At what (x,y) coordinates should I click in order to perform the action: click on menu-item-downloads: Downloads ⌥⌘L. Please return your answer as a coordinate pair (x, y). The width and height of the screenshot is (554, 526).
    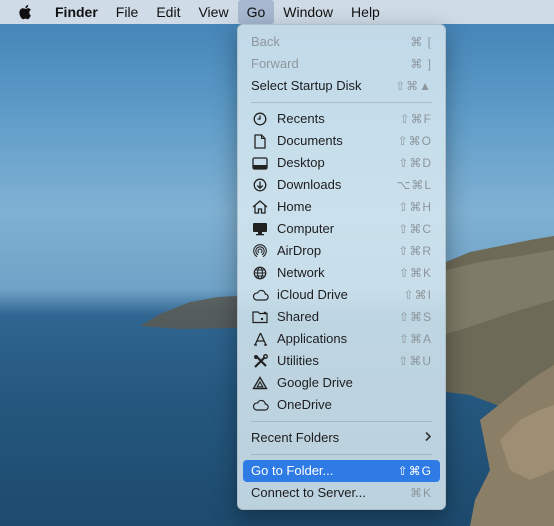
    Looking at the image, I should click on (341, 185).